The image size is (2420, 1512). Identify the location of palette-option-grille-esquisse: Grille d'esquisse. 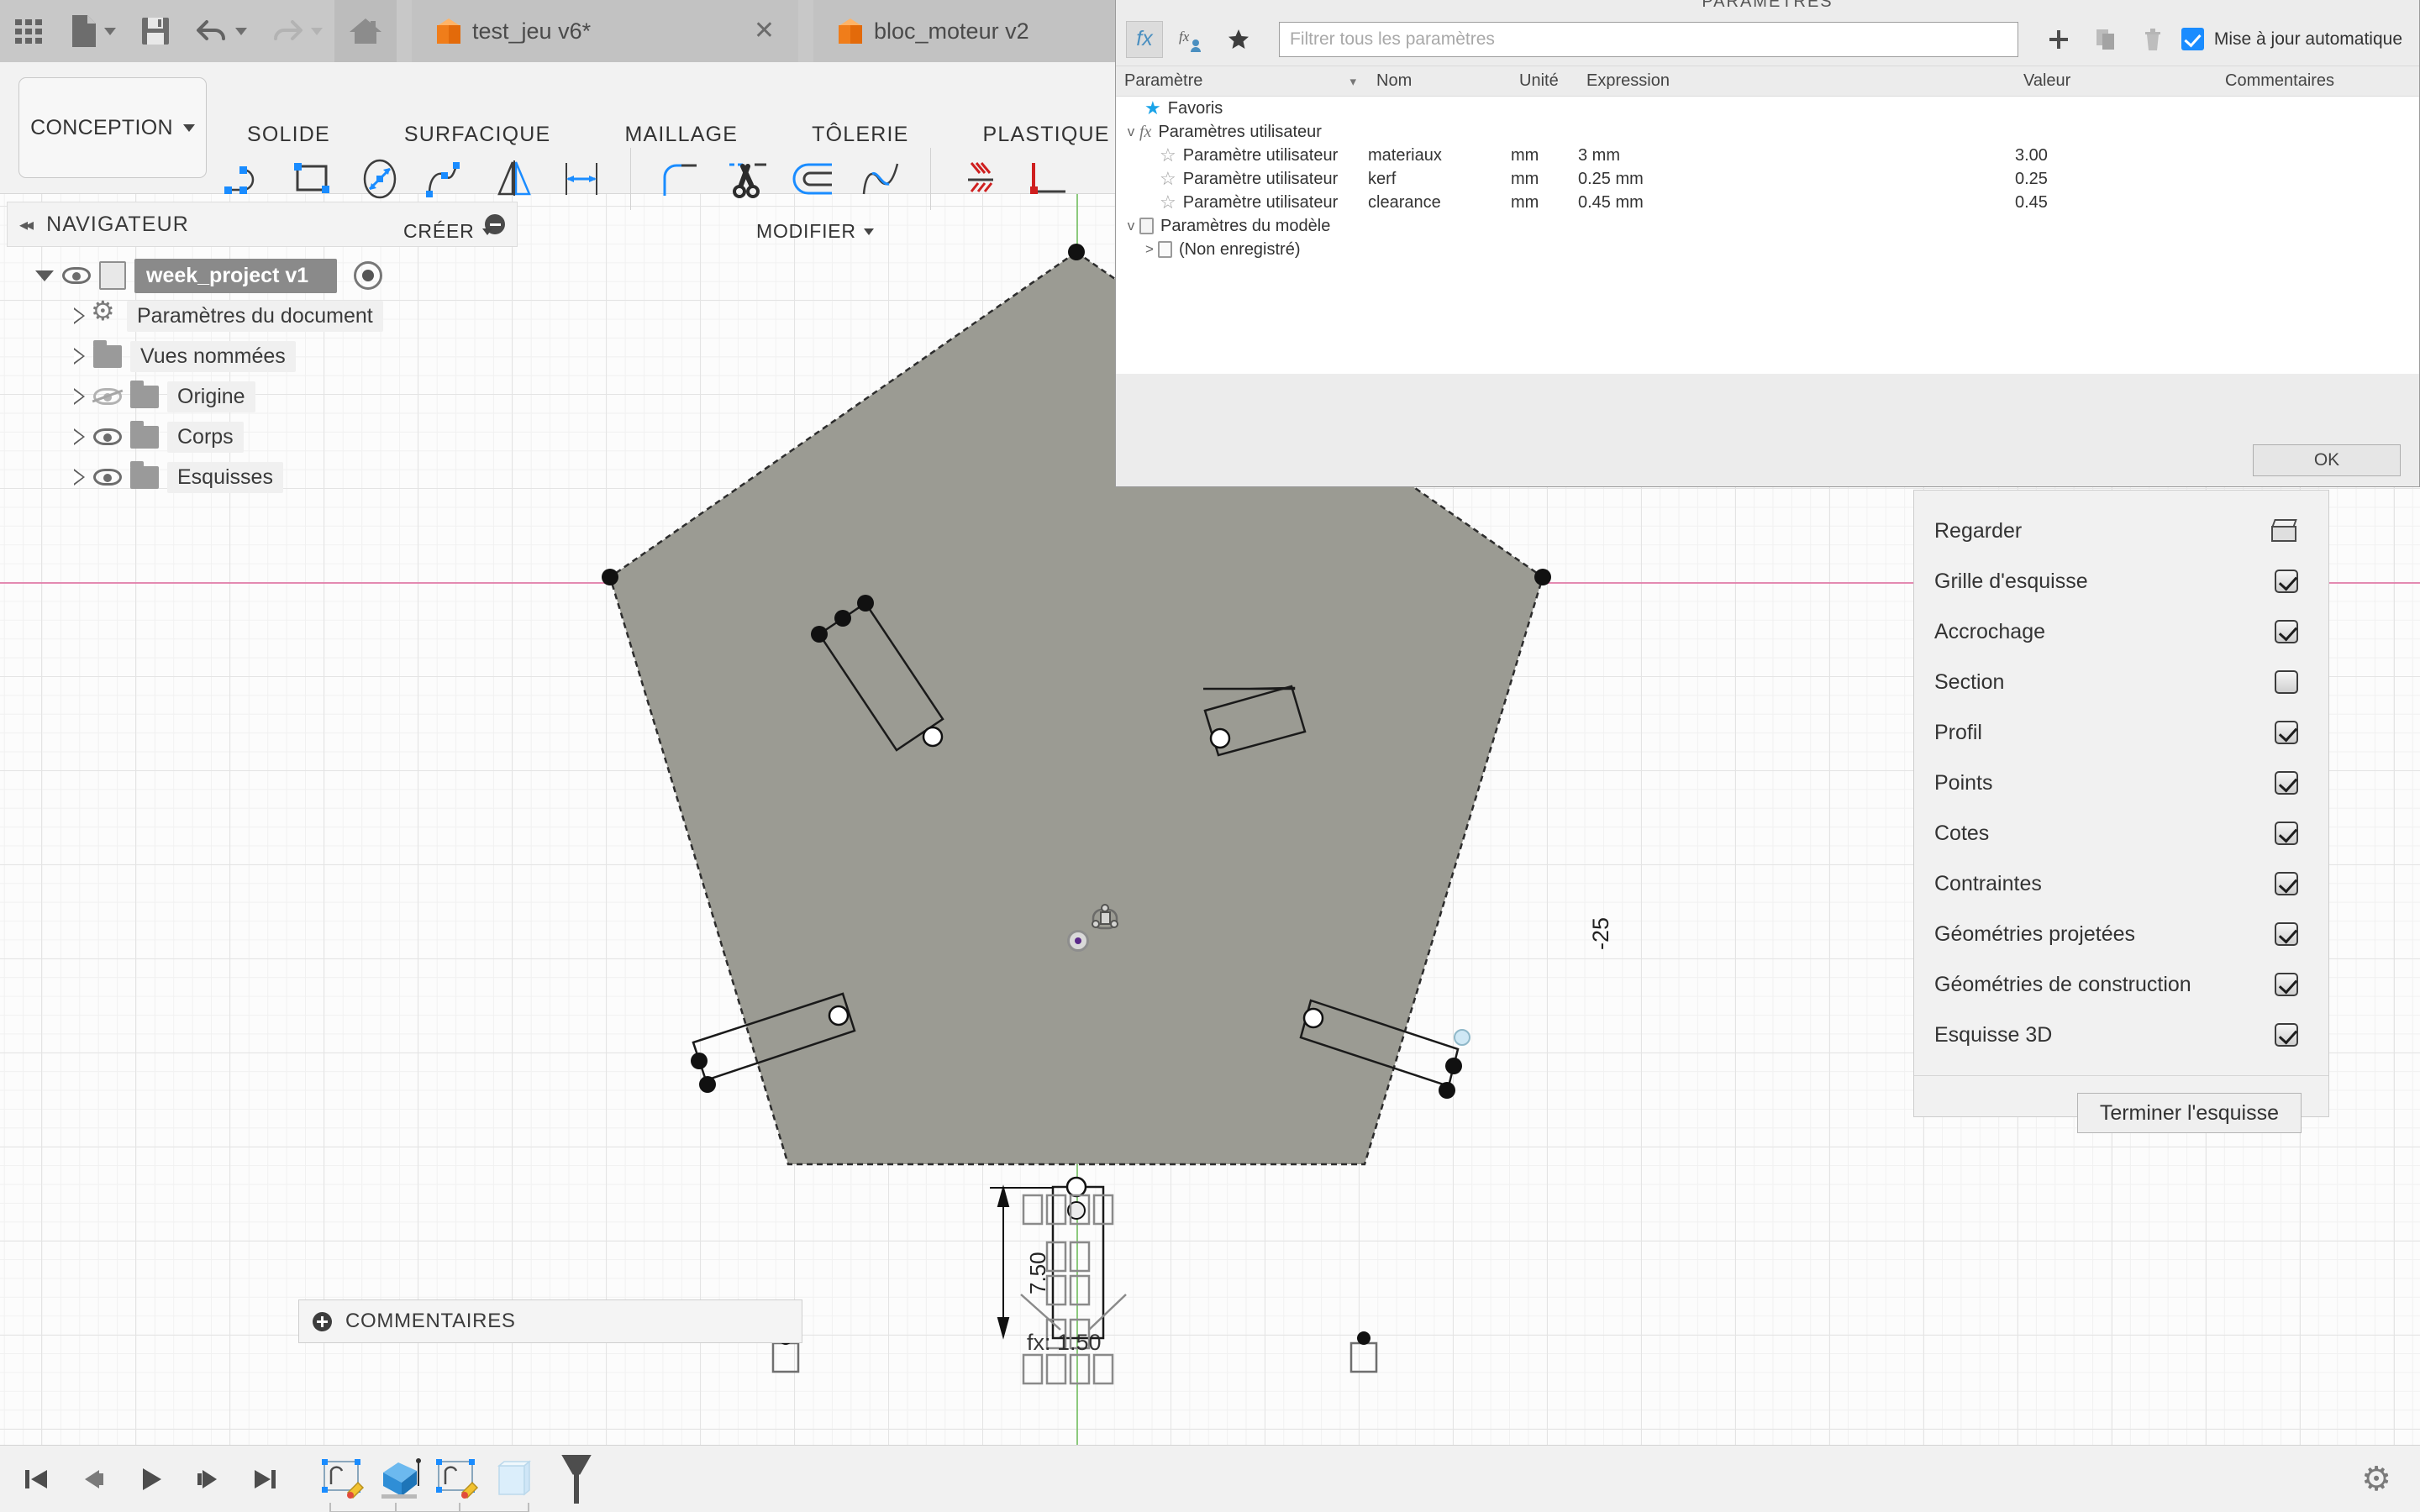
(2121, 581).